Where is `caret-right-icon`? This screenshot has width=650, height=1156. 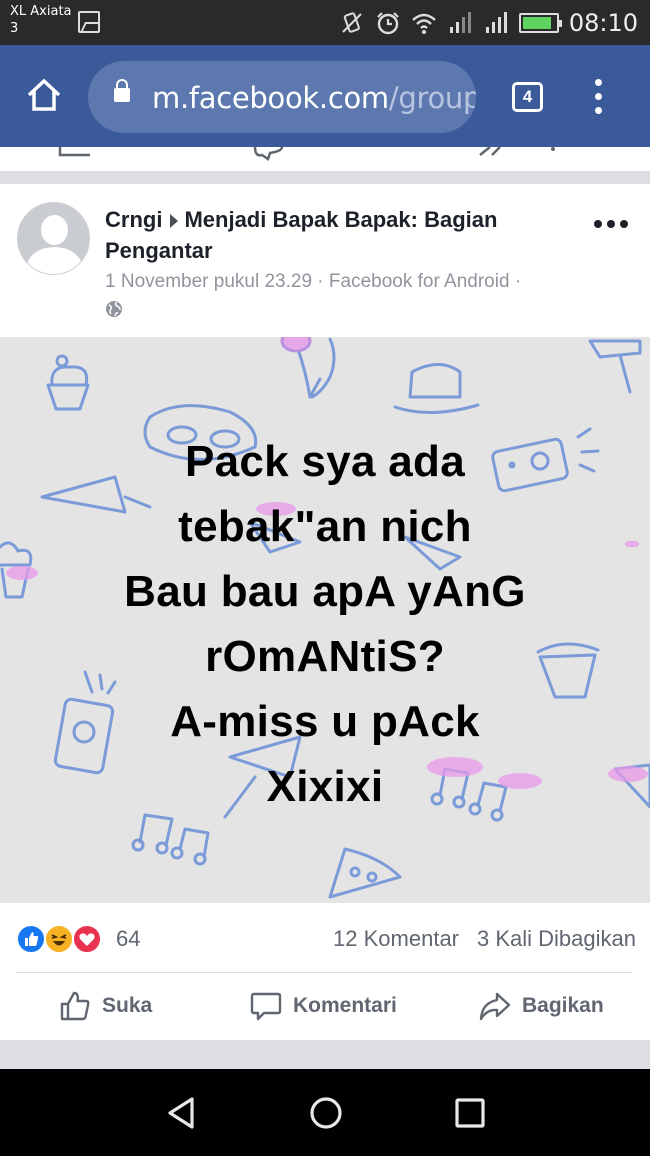
caret-right-icon is located at coordinates (174, 220).